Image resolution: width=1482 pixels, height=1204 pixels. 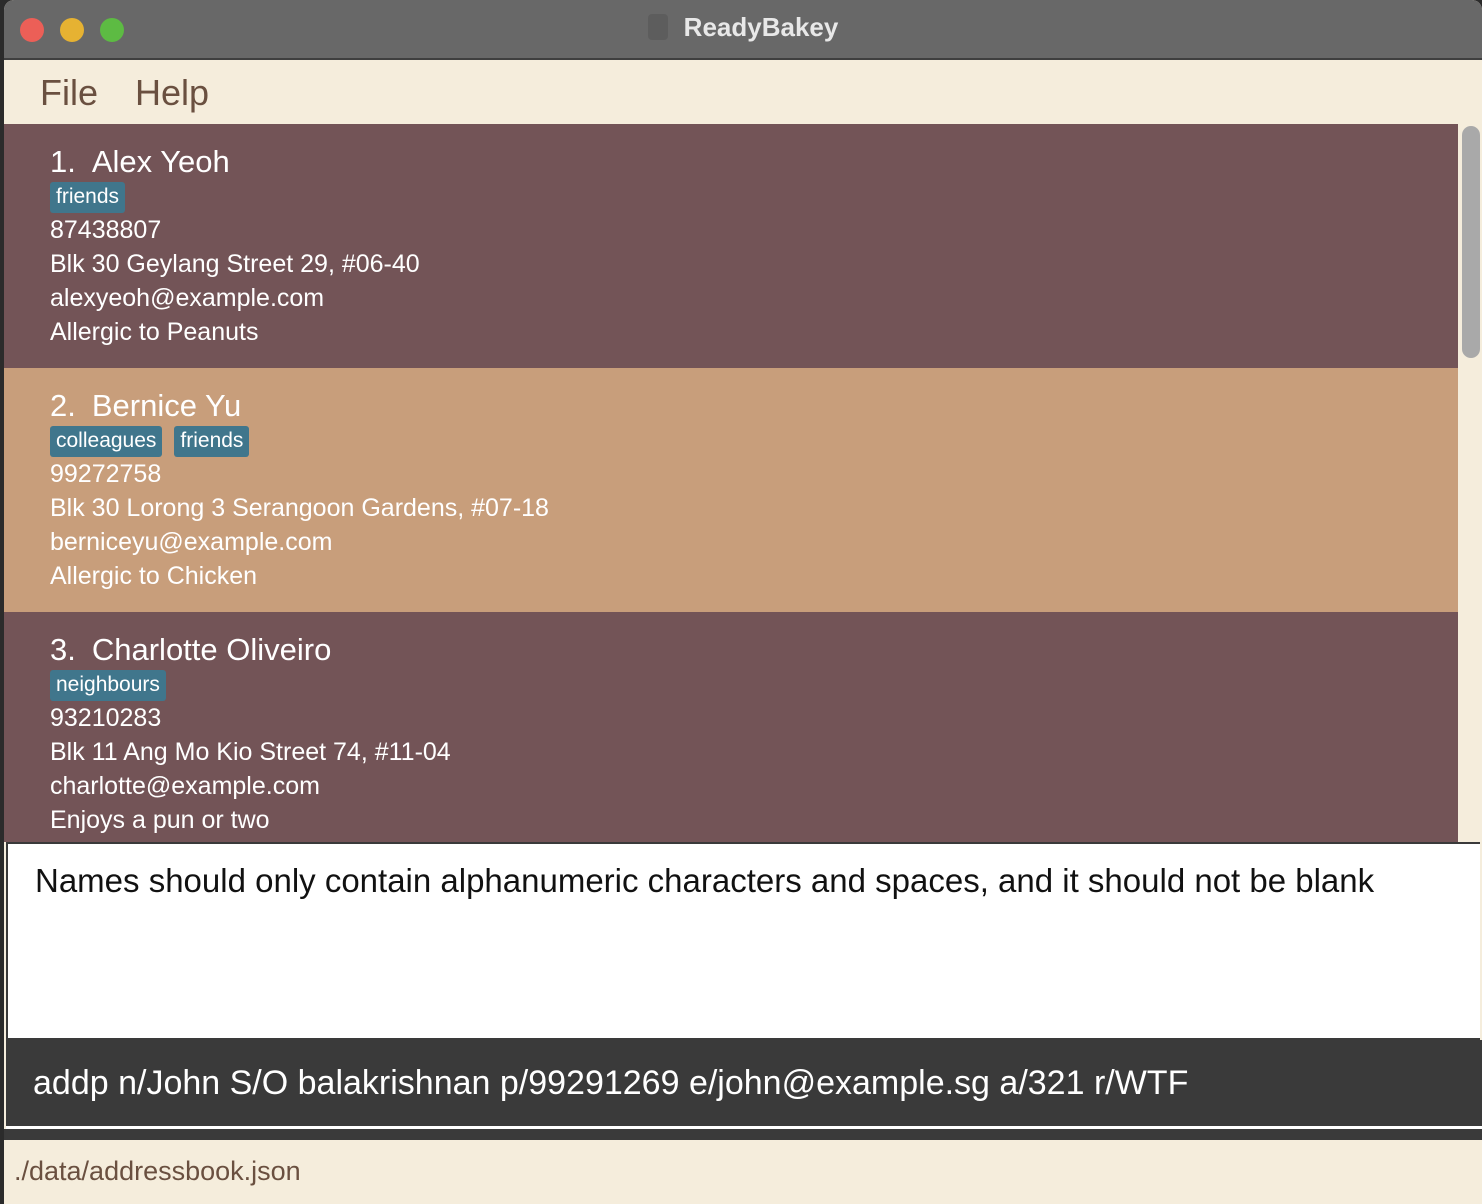 What do you see at coordinates (250, 752) in the screenshot?
I see `person-address: Blk 11 Ang Mo Kio Street 74, #11-04` at bounding box center [250, 752].